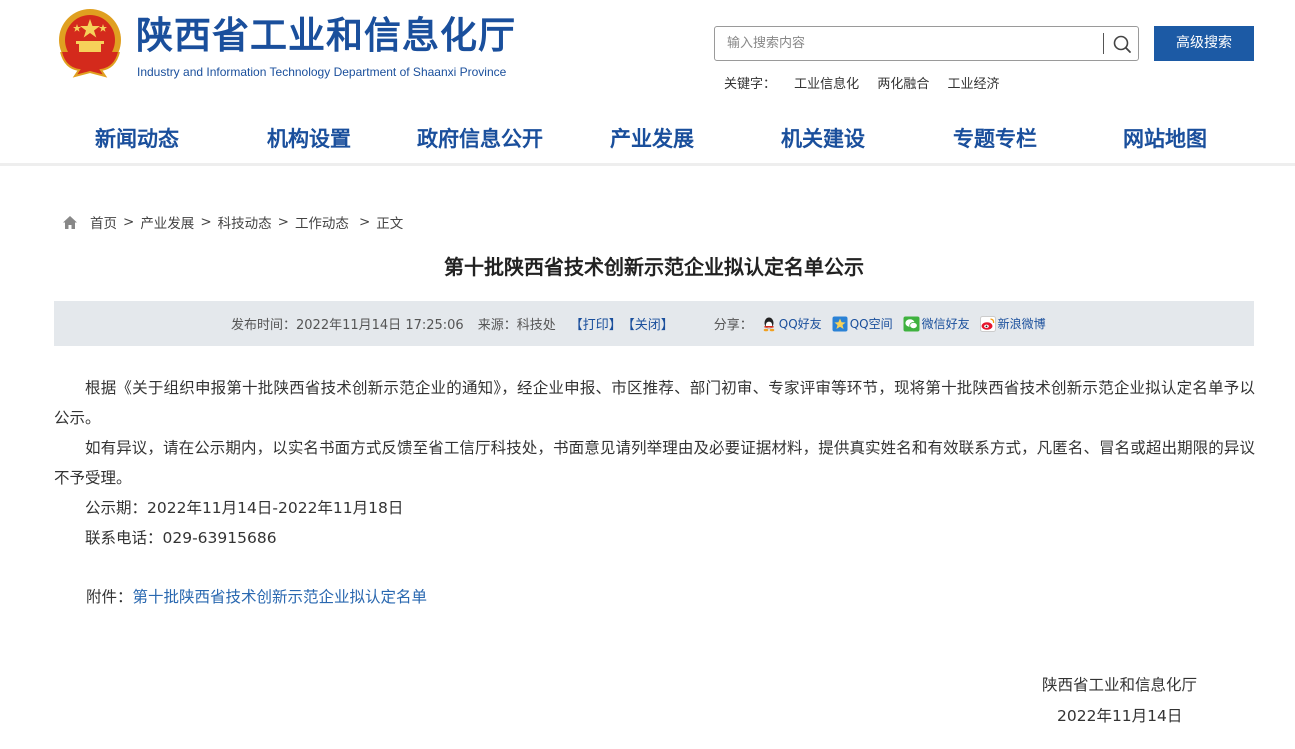 This screenshot has height=749, width=1295. I want to click on share-label: 分享：, so click(733, 325).